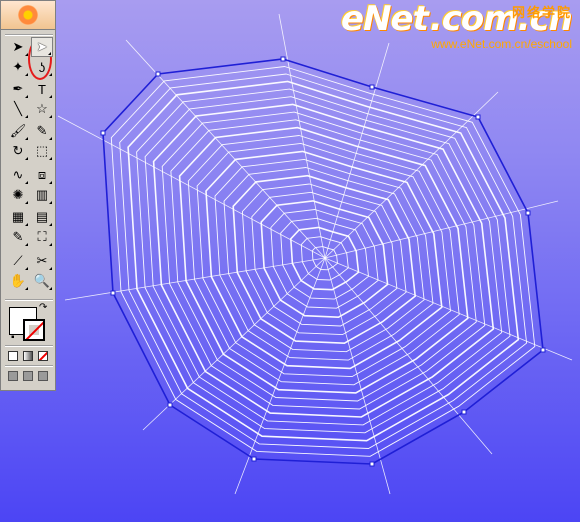  I want to click on line-segment-icon: ╲, so click(18, 108).